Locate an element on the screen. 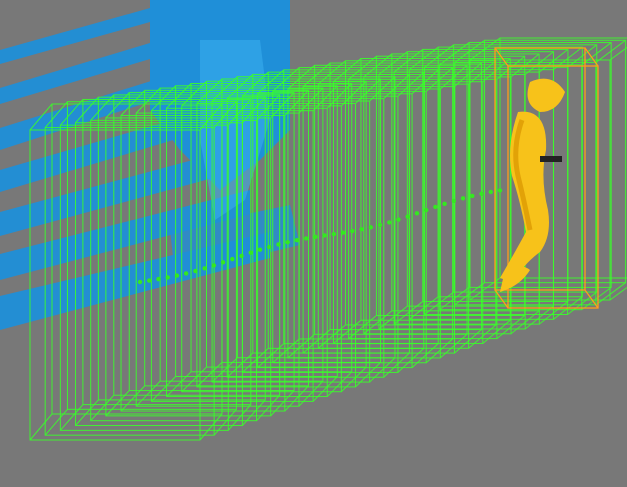 The width and height of the screenshot is (627, 487). cloud-highlight is located at coordinates (235, 130).